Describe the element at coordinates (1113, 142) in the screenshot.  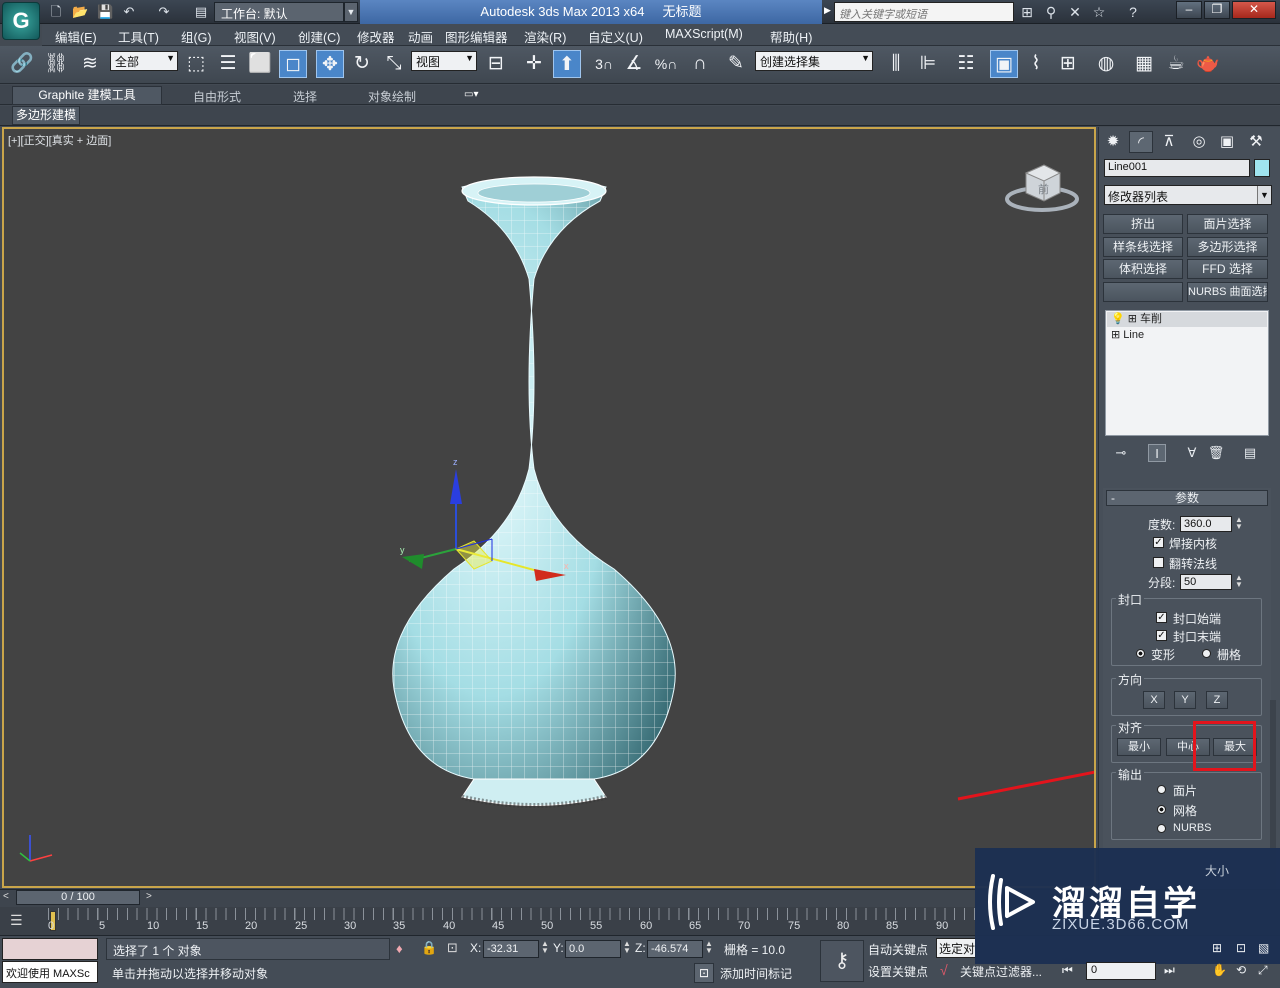
I see `create-tab-icon: ✹` at that location.